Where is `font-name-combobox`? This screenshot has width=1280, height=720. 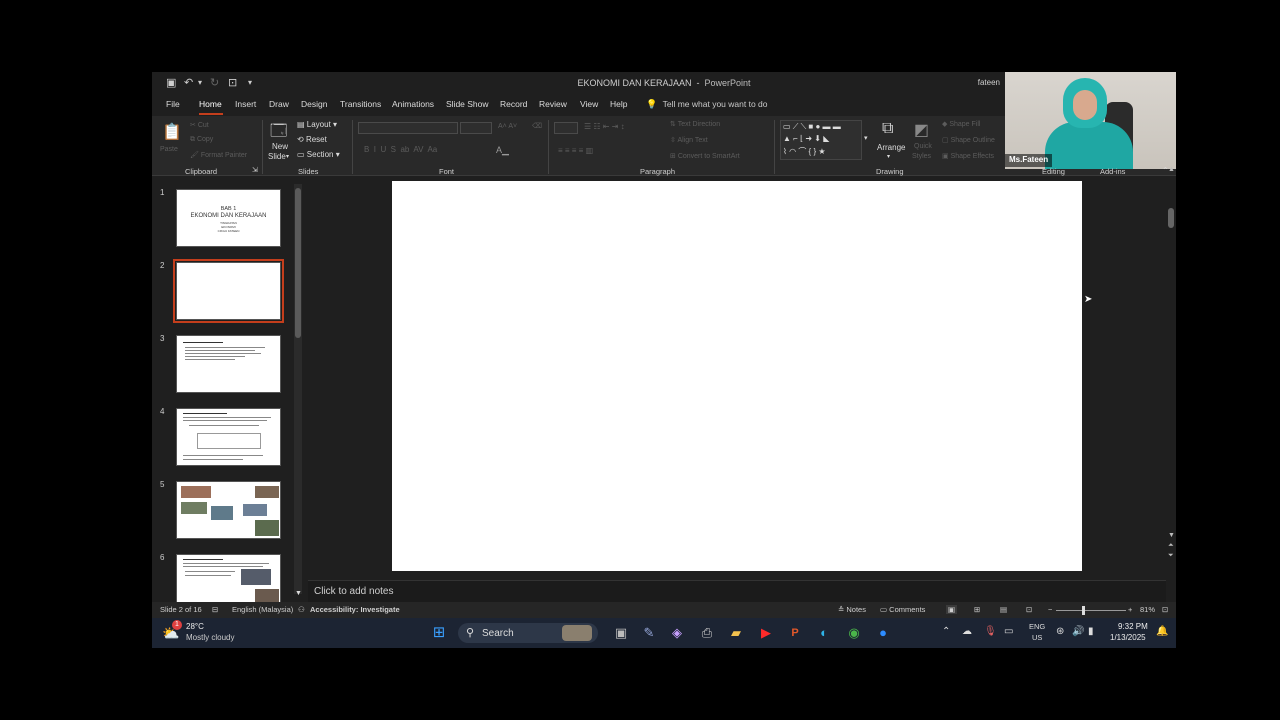 font-name-combobox is located at coordinates (408, 128).